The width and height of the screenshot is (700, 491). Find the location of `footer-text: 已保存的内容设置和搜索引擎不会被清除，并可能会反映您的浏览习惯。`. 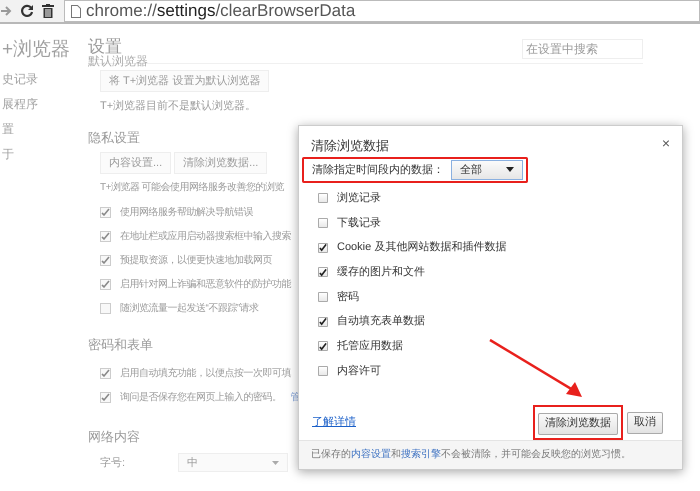

footer-text: 已保存的内容设置和搜索引擎不会被清除，并可能会反映您的浏览习惯。 is located at coordinates (471, 455).